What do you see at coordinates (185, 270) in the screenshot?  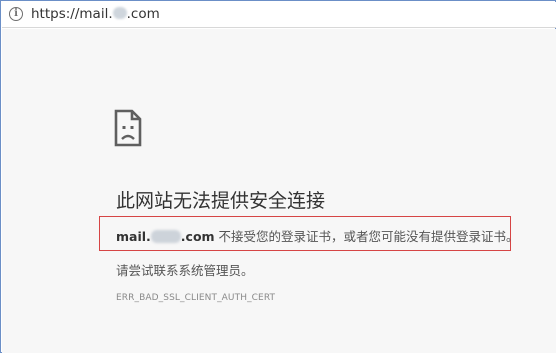 I see `advice-text: 请尝试联系系统管理员。` at bounding box center [185, 270].